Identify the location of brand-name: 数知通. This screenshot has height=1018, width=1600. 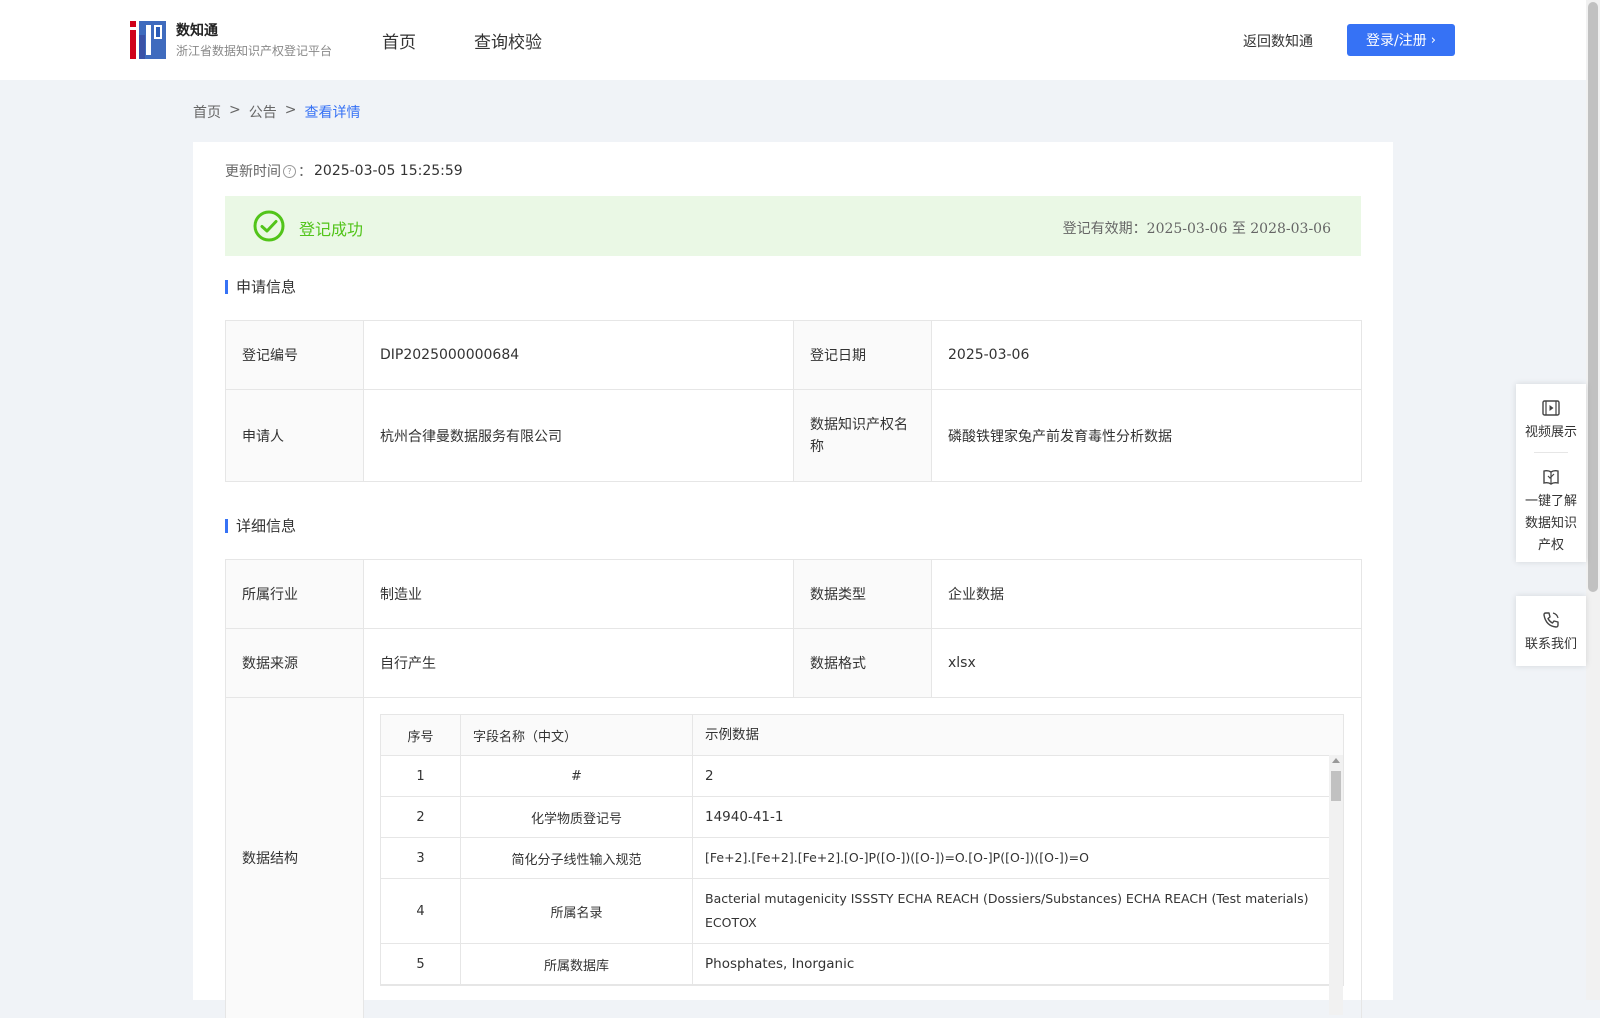
(197, 31).